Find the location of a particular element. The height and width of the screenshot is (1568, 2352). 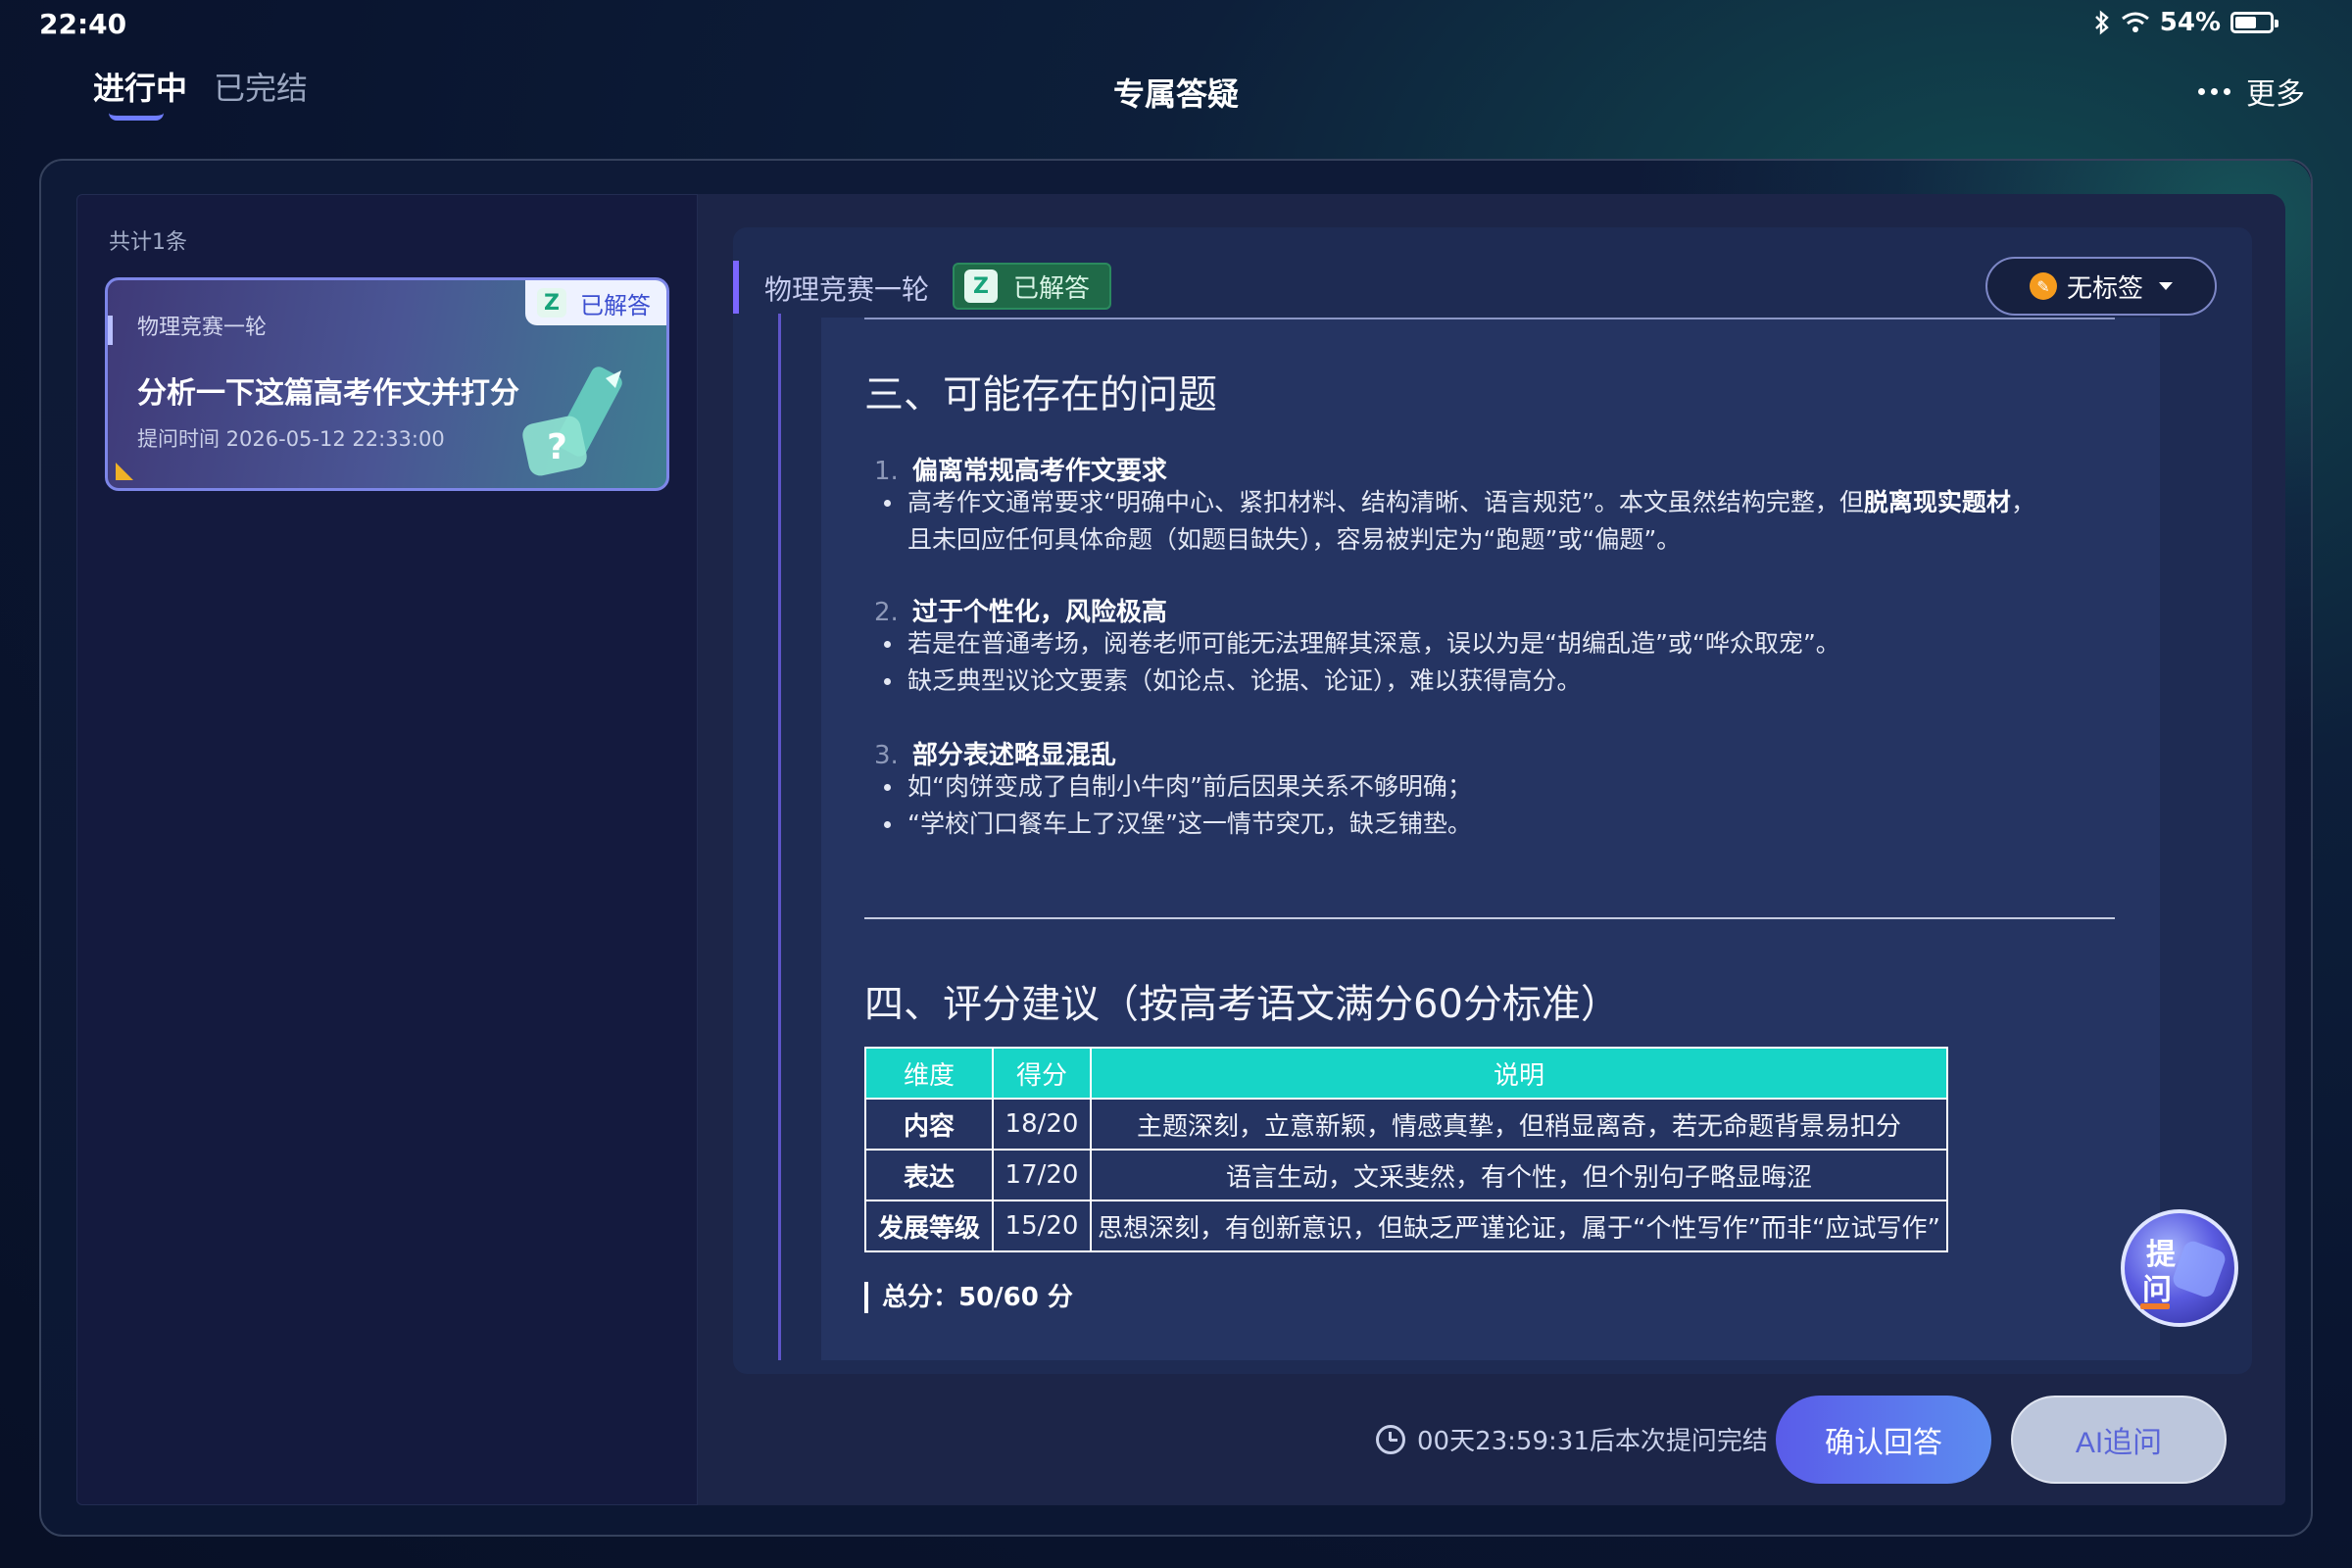

answered-badge: Z 已解答 is located at coordinates (595, 302).